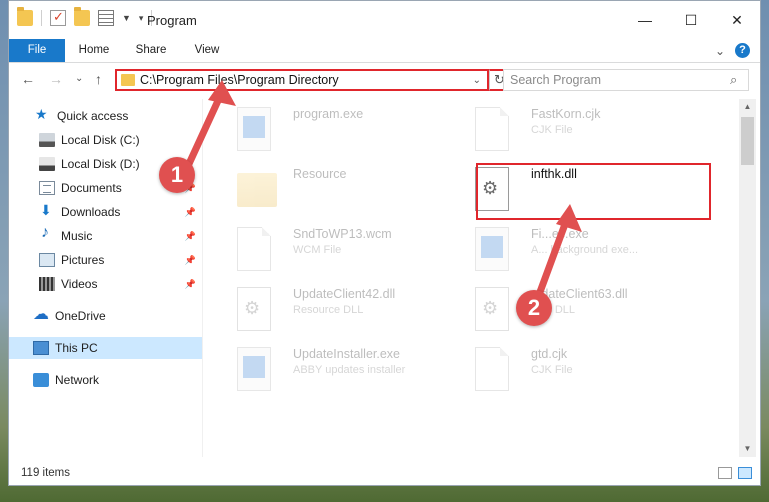 This screenshot has width=769, height=502. What do you see at coordinates (105, 235) in the screenshot?
I see `sidebar-item-music: Music 📌` at bounding box center [105, 235].